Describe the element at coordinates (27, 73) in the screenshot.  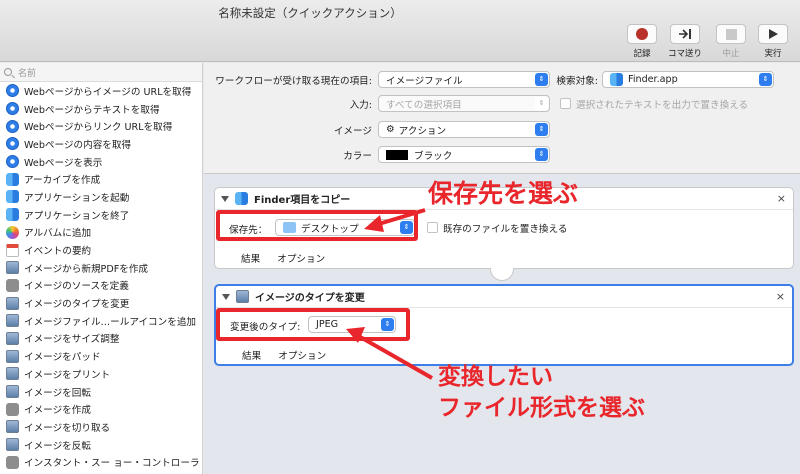
I see `search-placeholder: 名前` at that location.